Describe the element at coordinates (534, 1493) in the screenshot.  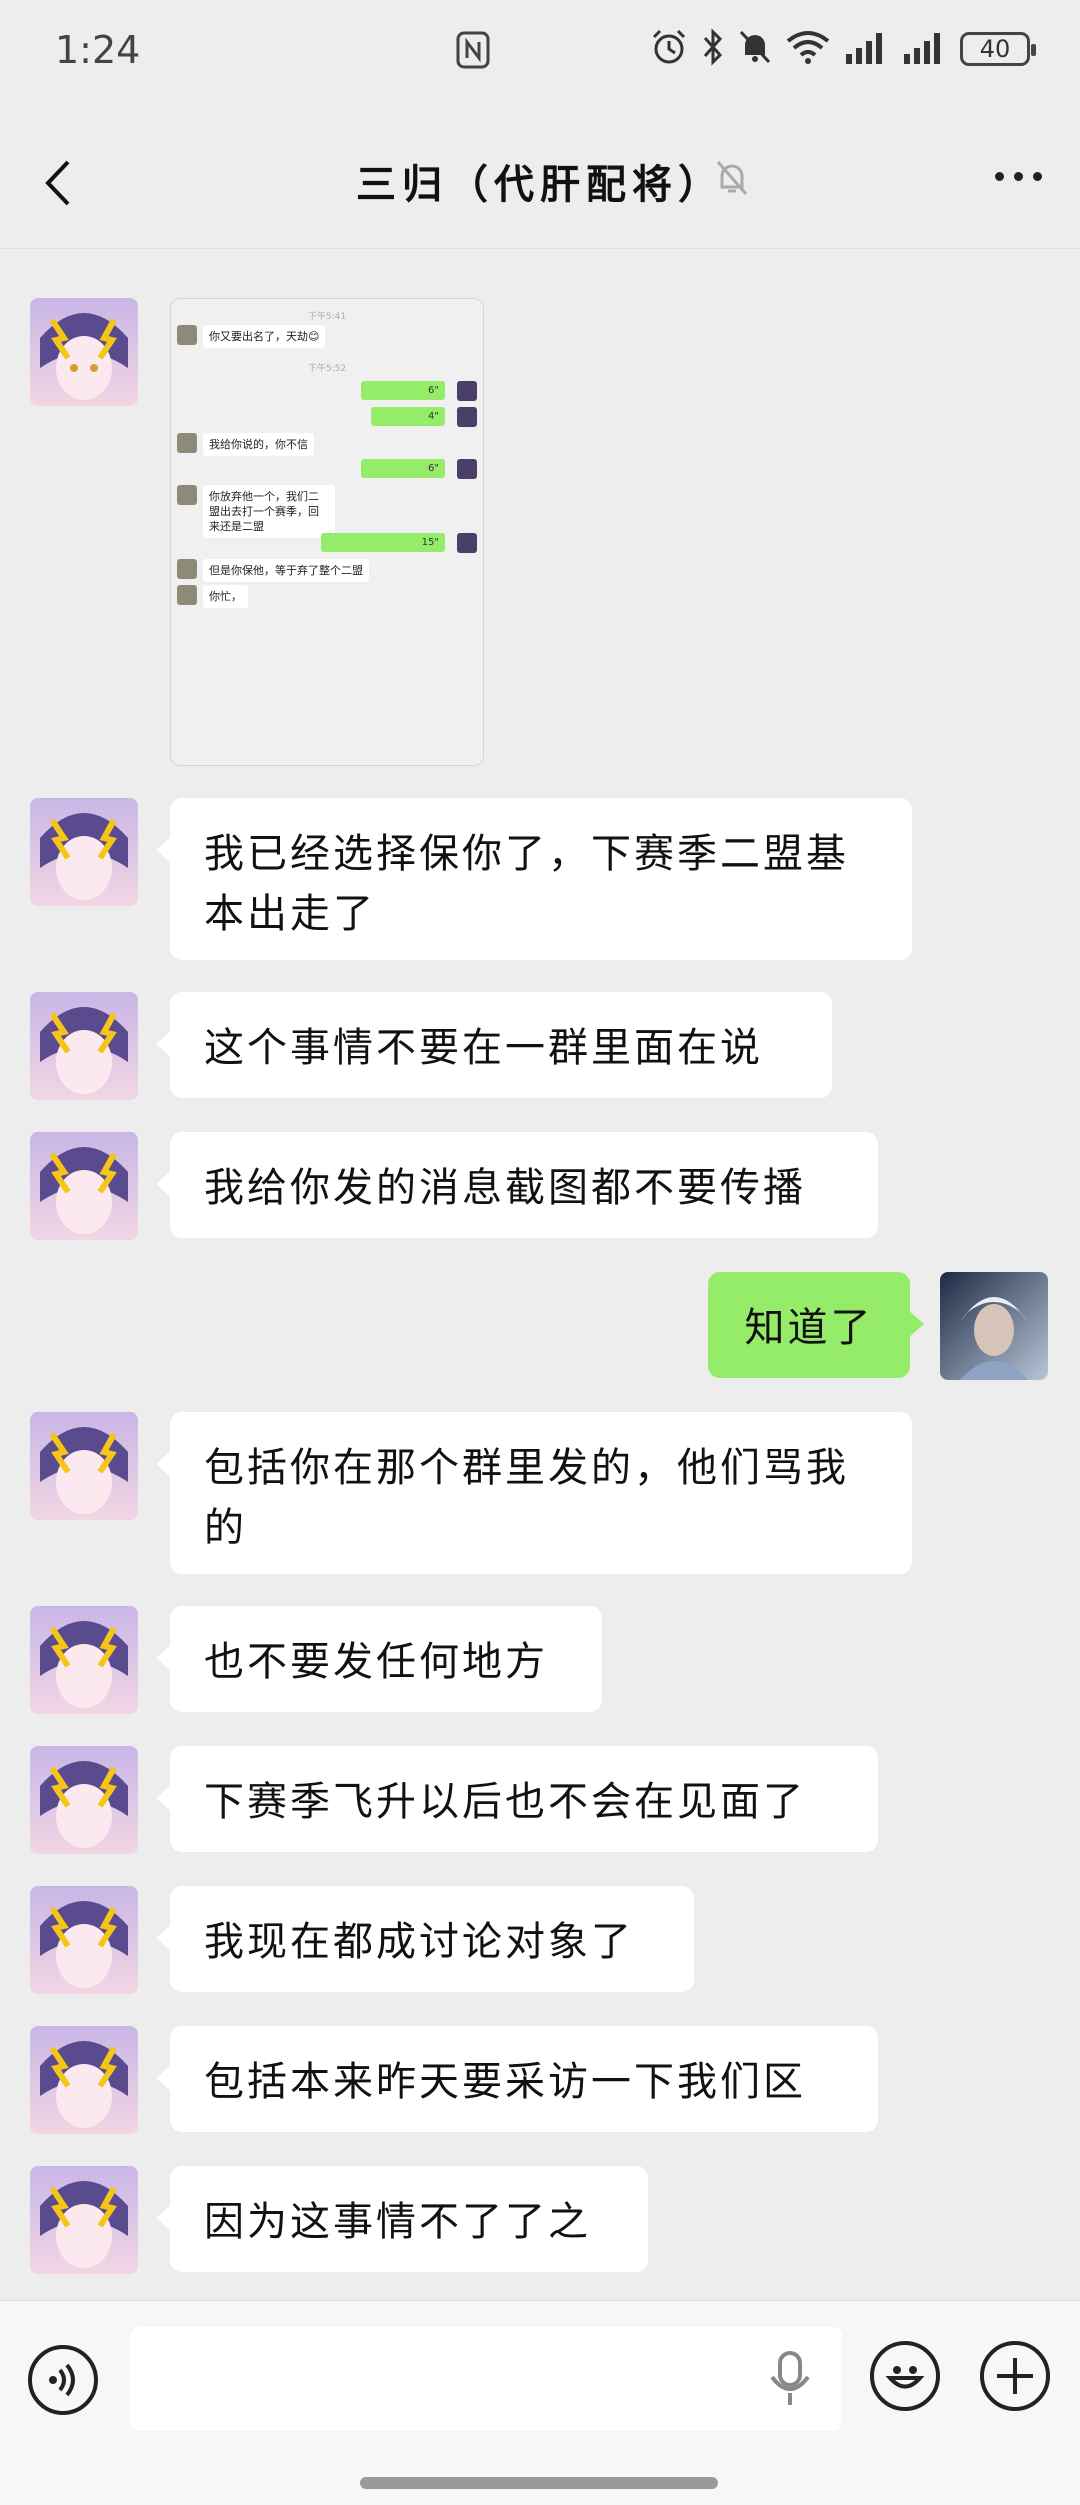
I see `message-bubble: 包括你在那个群里发的，他们骂我的` at that location.